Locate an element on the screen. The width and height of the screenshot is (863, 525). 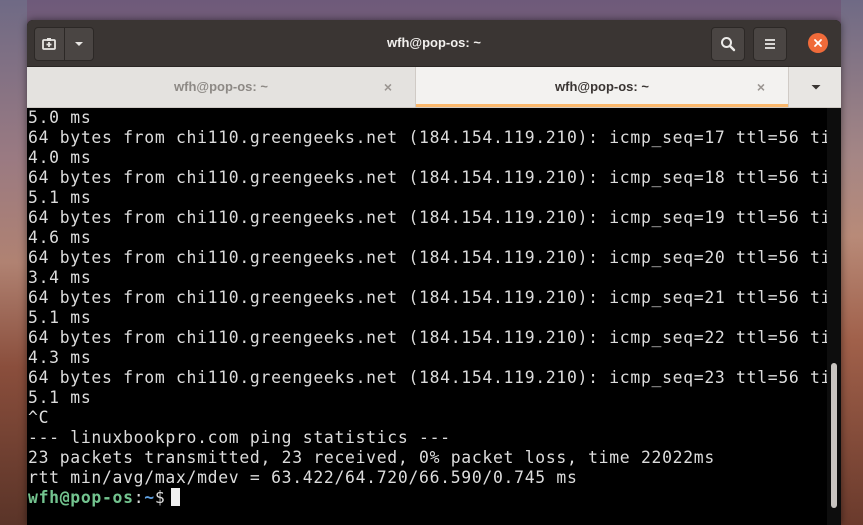
search-button is located at coordinates (728, 44).